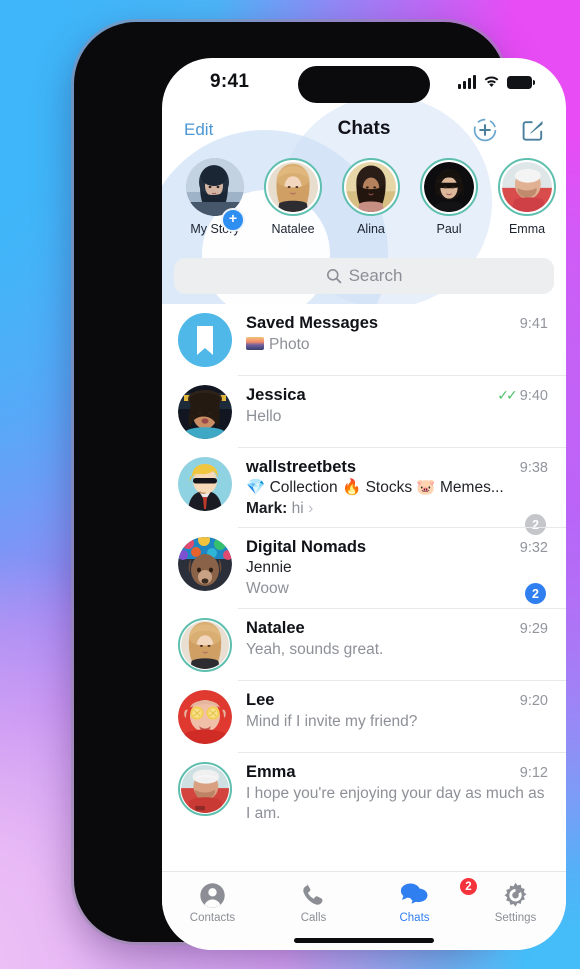 The image size is (580, 969). I want to click on story-label: Alina, so click(371, 229).